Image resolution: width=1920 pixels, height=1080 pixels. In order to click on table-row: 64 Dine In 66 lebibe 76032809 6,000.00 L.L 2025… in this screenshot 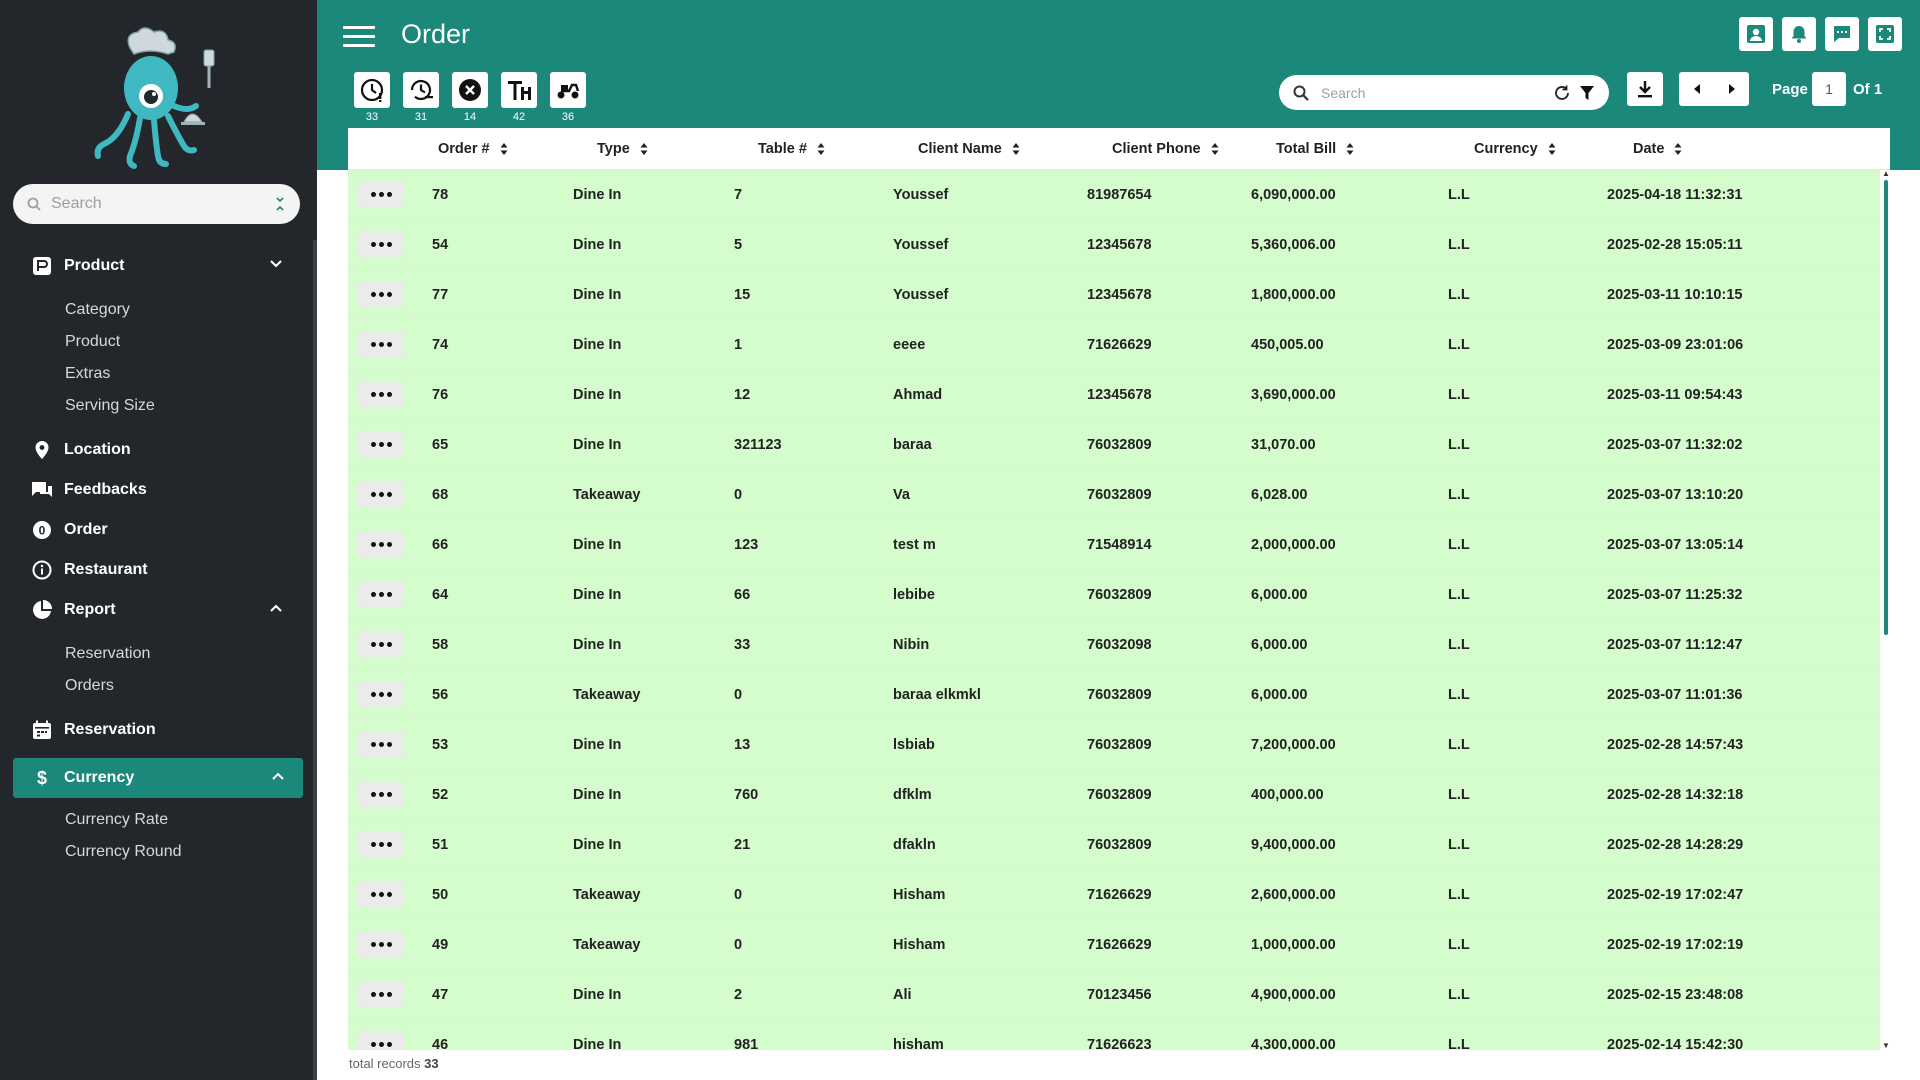, I will do `click(1114, 595)`.